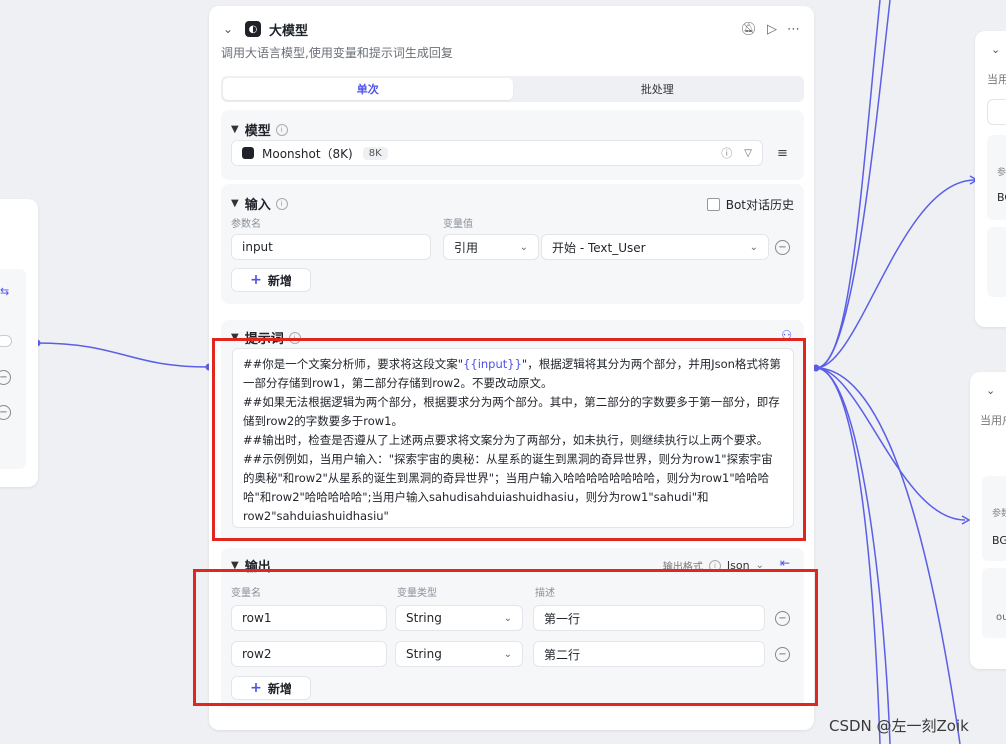 Image resolution: width=1006 pixels, height=744 pixels. What do you see at coordinates (257, 131) in the screenshot?
I see `model-section-title: 模型` at bounding box center [257, 131].